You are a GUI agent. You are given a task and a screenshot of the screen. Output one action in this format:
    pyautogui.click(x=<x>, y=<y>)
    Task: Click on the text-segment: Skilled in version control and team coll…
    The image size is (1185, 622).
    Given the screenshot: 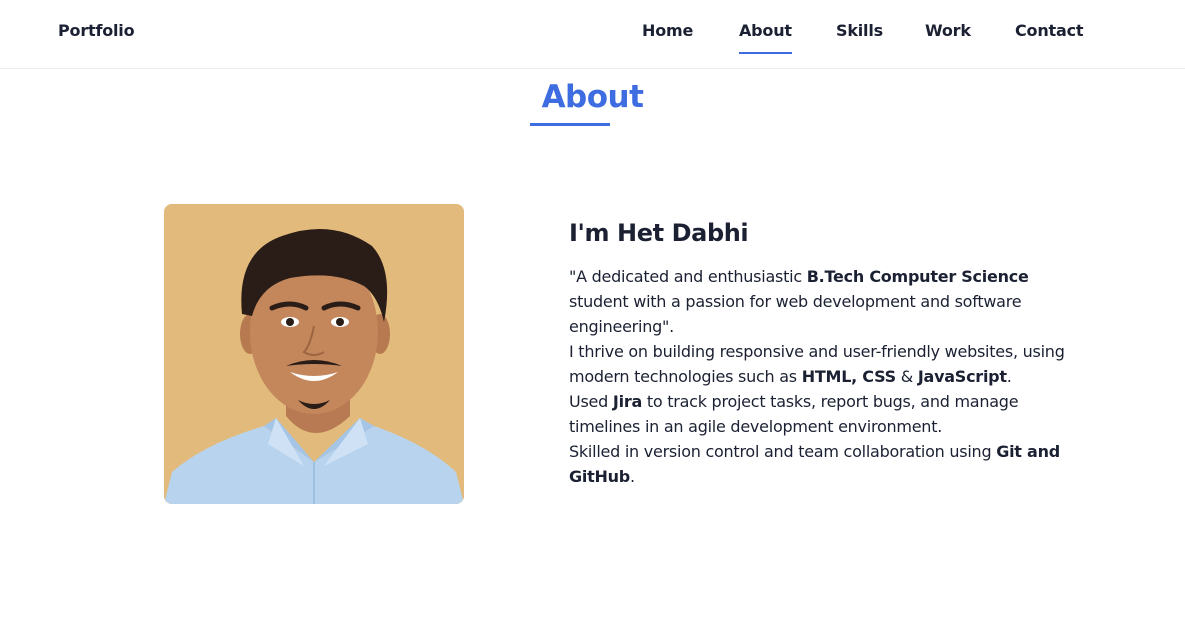 What is the action you would take?
    pyautogui.click(x=783, y=451)
    